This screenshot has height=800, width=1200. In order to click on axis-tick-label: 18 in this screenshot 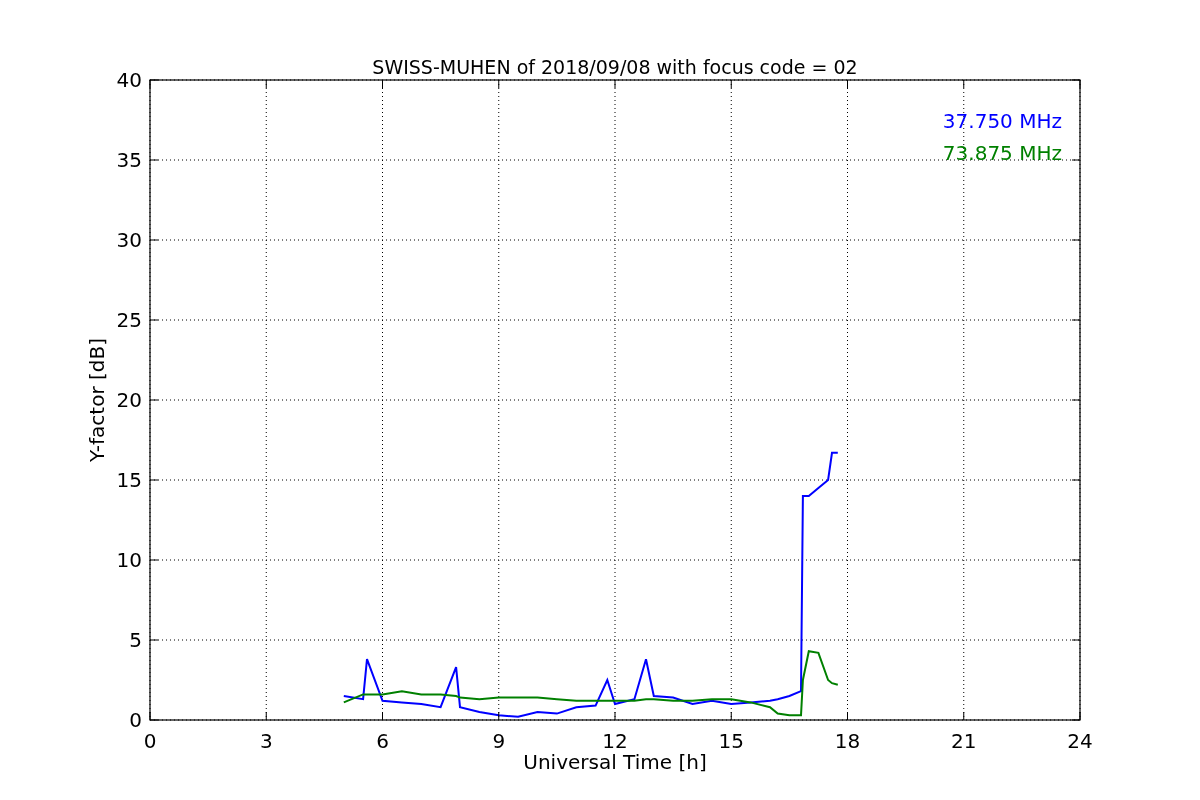, I will do `click(847, 741)`.